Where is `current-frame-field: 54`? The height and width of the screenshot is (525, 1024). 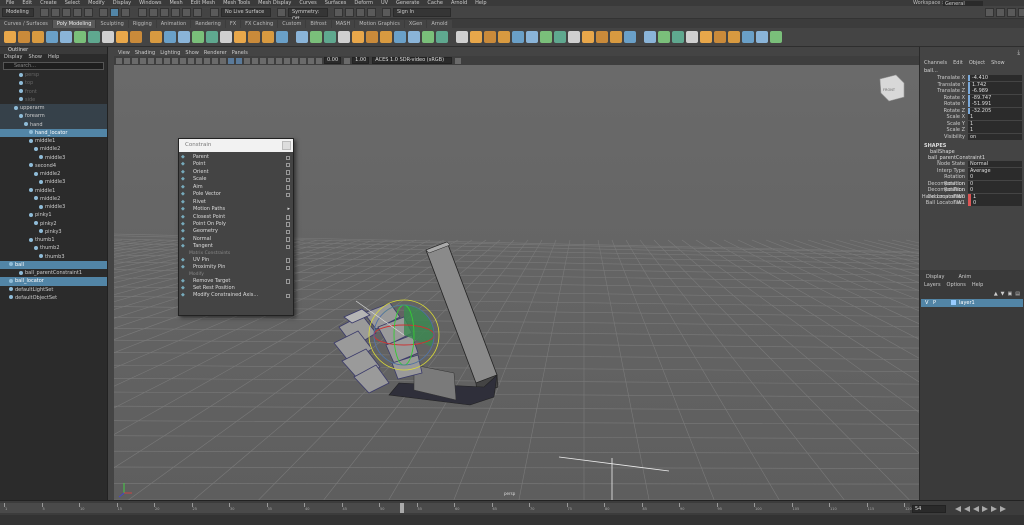
current-frame-field: 54 is located at coordinates (929, 509).